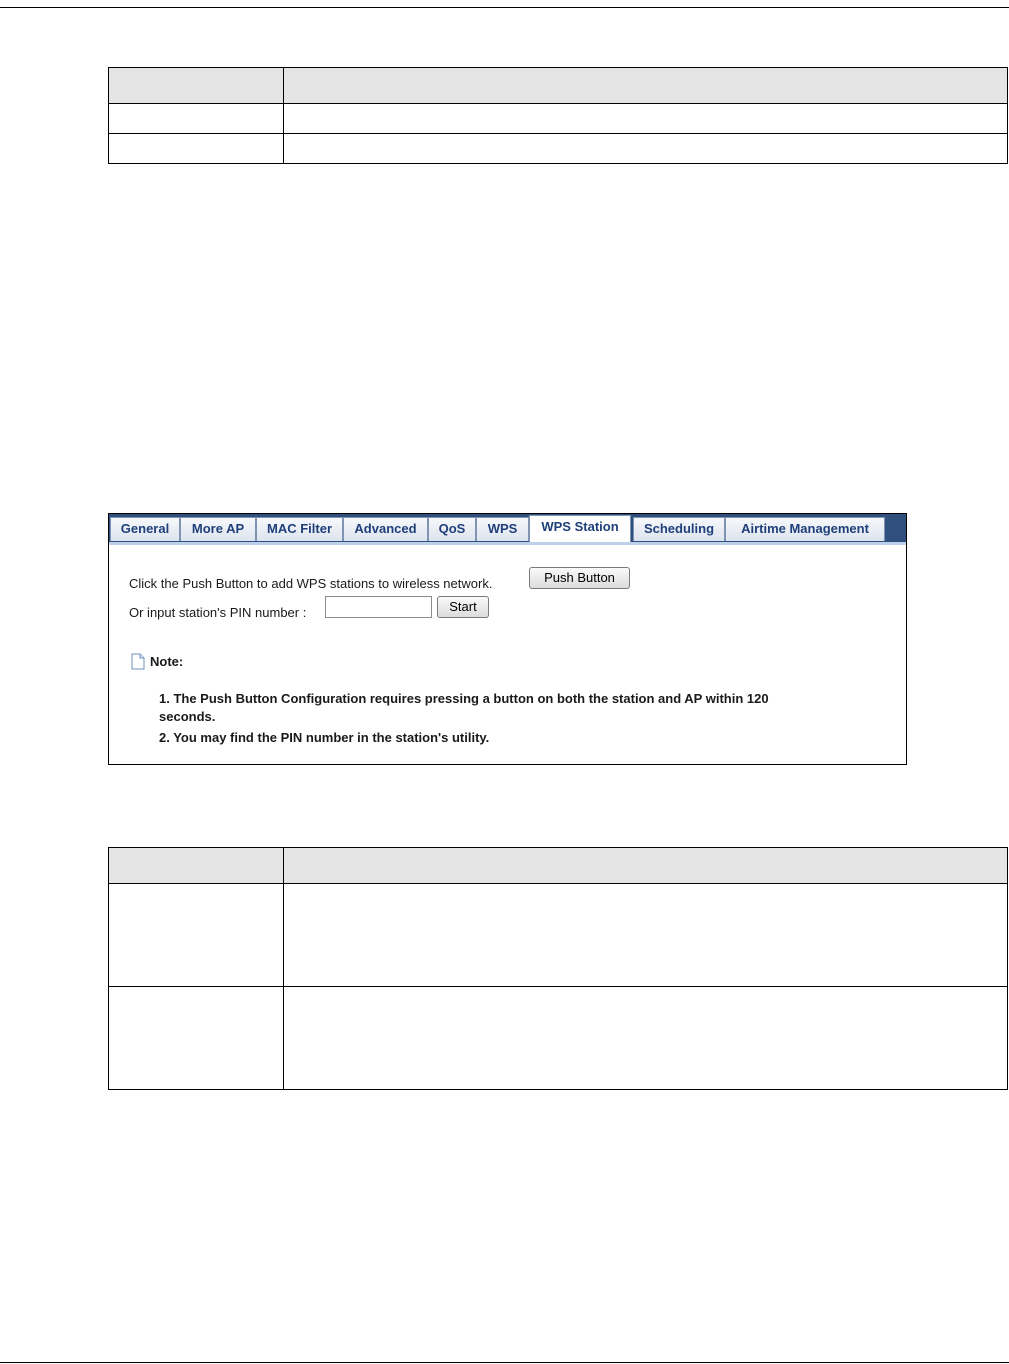 The width and height of the screenshot is (1009, 1364). I want to click on tab-advanced: Advanced, so click(385, 529).